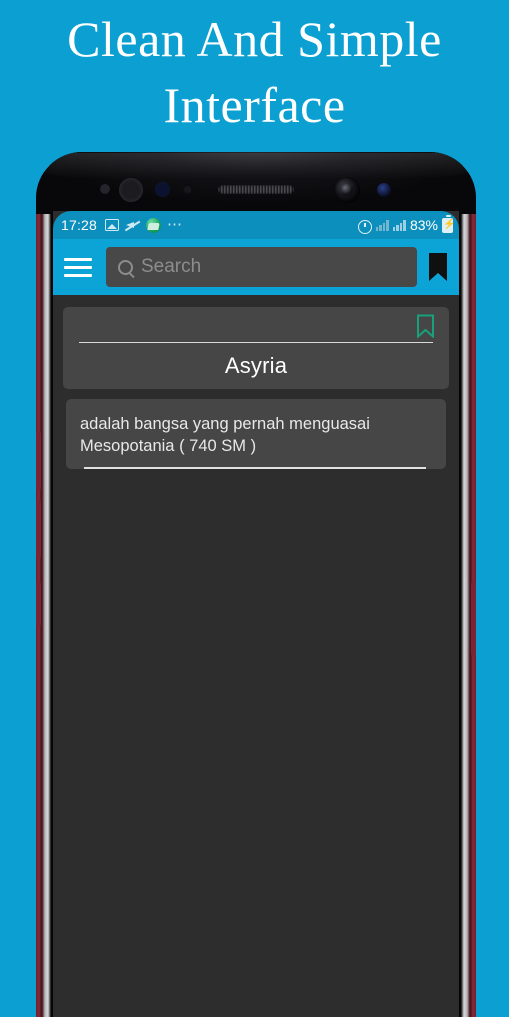  I want to click on led-indicator-icon, so click(162, 189).